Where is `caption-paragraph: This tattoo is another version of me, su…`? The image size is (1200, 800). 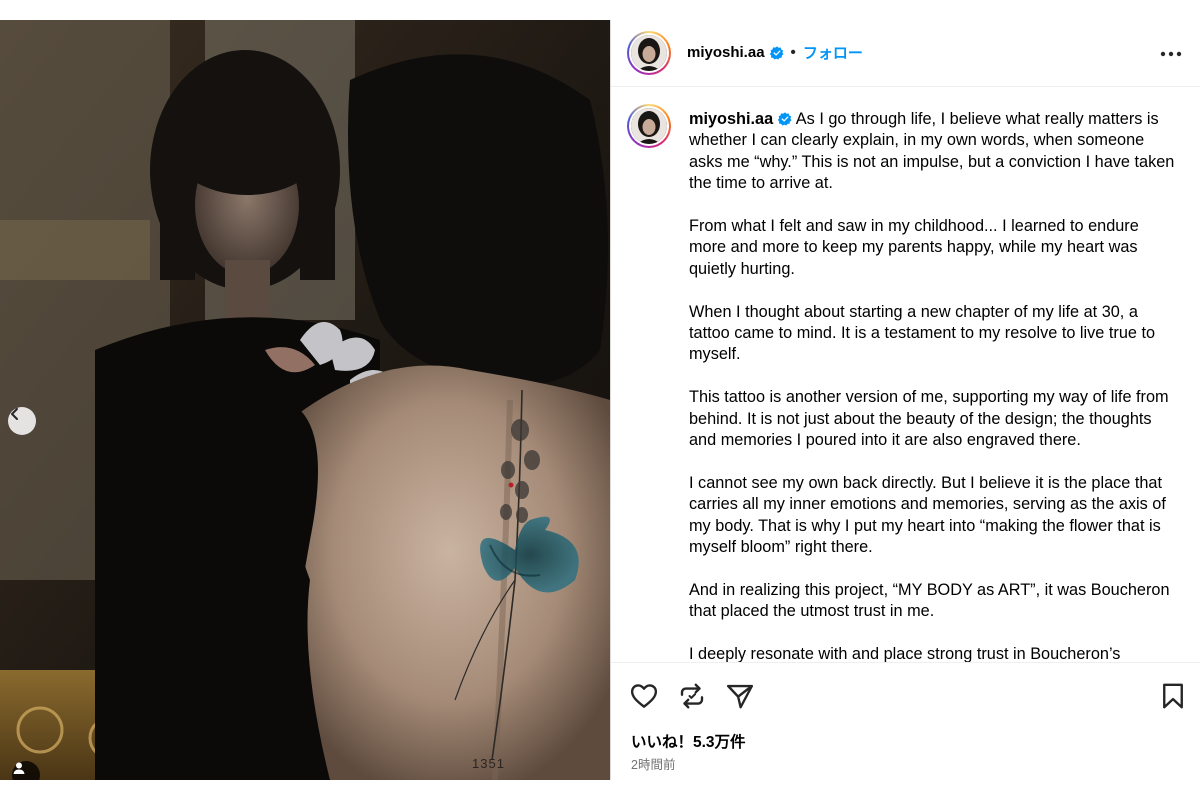
caption-paragraph: This tattoo is another version of me, su… is located at coordinates (929, 419).